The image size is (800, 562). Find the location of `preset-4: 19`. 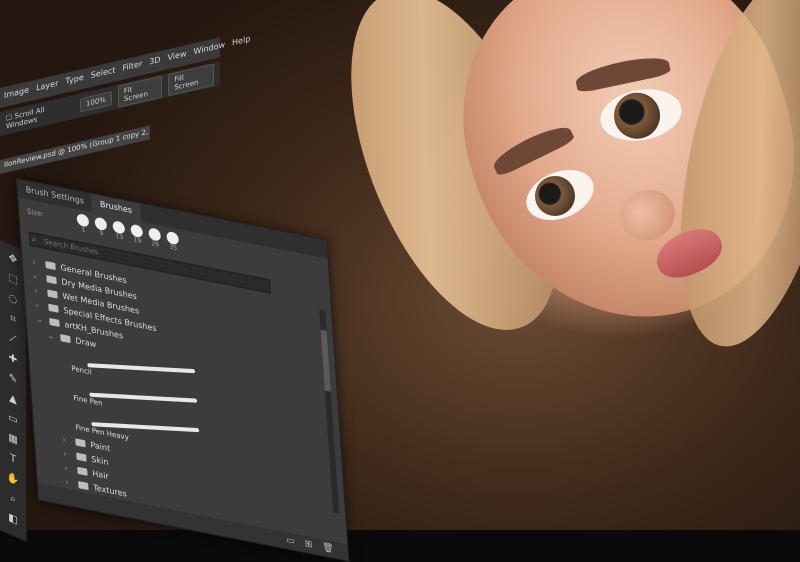

preset-4: 19 is located at coordinates (137, 234).